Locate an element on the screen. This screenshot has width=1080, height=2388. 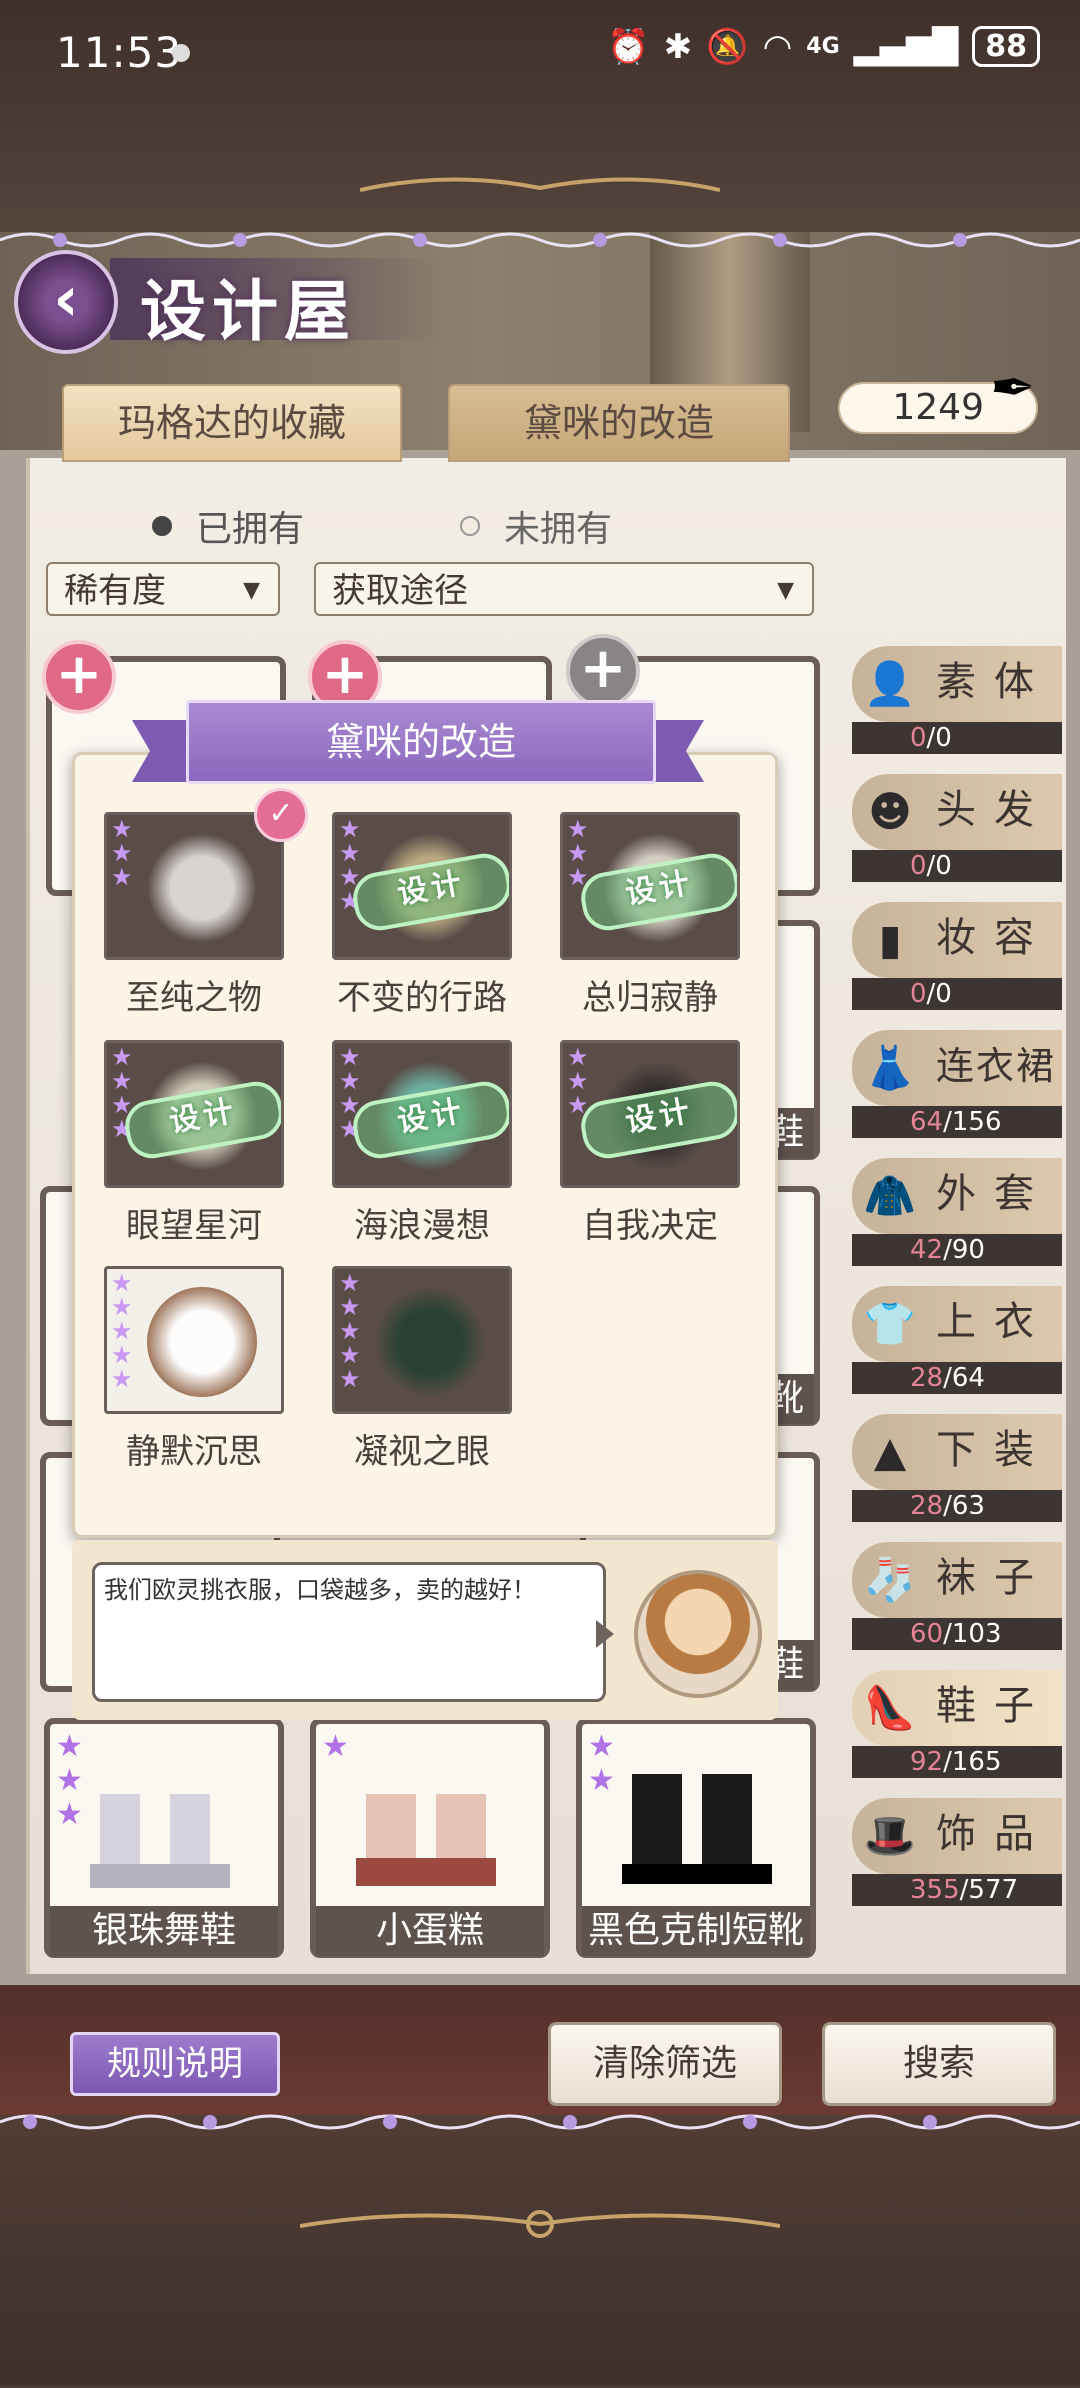
popup-item: ★ ★ ★ ★ 设计 眼望星河 is located at coordinates (194, 1143).